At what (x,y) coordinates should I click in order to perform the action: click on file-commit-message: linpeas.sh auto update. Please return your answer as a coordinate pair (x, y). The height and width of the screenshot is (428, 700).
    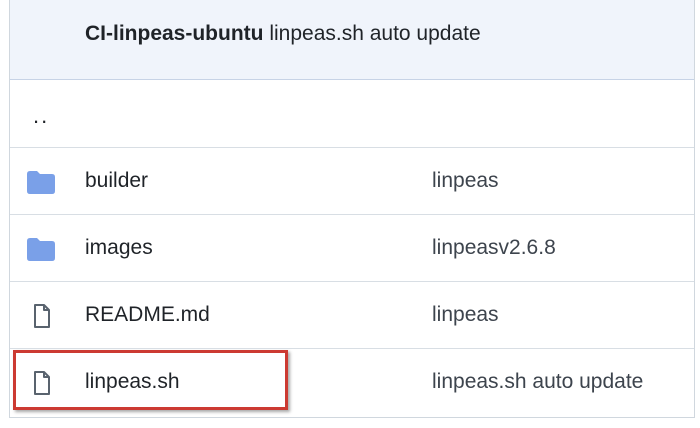
    Looking at the image, I should click on (537, 382).